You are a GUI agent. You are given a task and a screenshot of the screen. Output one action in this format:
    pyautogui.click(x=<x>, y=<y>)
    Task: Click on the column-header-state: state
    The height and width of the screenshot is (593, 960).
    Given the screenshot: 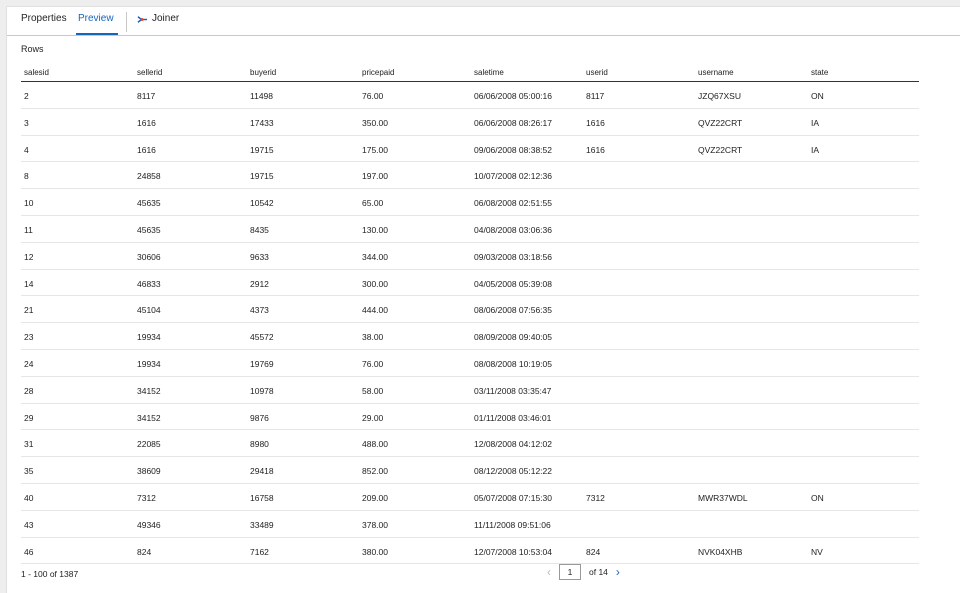 What is the action you would take?
    pyautogui.click(x=819, y=72)
    